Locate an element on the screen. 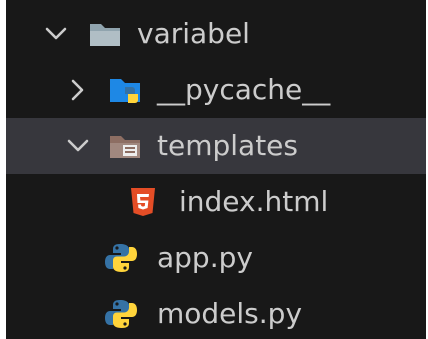 The image size is (428, 339). tree-item-label: templates is located at coordinates (227, 145).